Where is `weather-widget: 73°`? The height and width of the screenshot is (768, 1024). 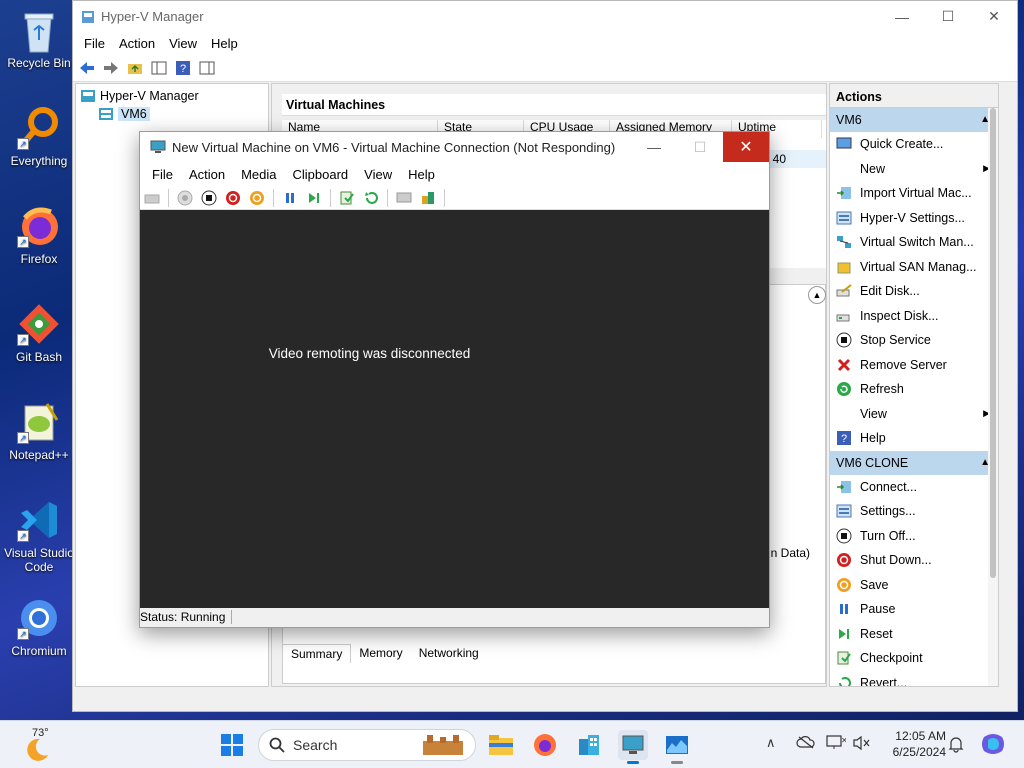 weather-widget: 73° is located at coordinates (40, 745).